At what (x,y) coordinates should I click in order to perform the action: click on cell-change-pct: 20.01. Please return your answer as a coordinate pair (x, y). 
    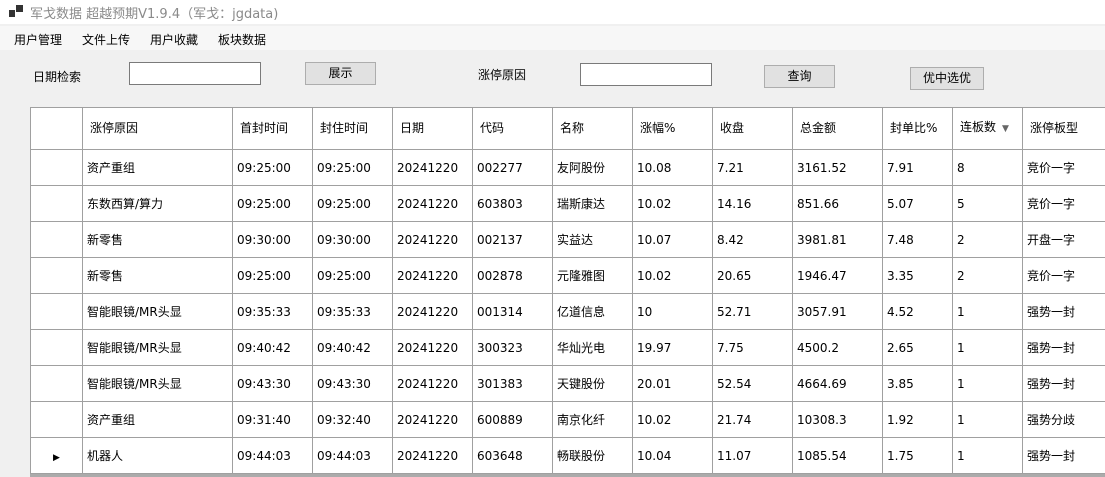
    Looking at the image, I should click on (672, 383).